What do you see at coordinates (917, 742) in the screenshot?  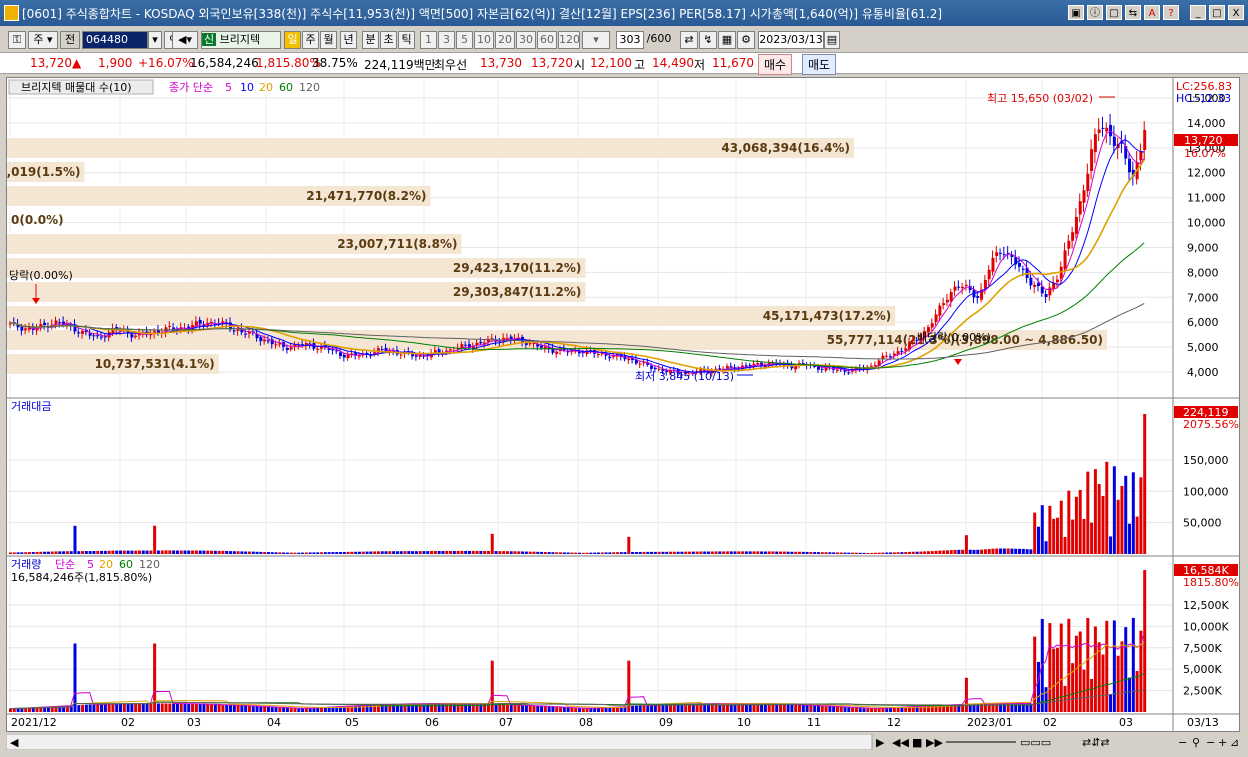 I see `stop-icon: ■` at bounding box center [917, 742].